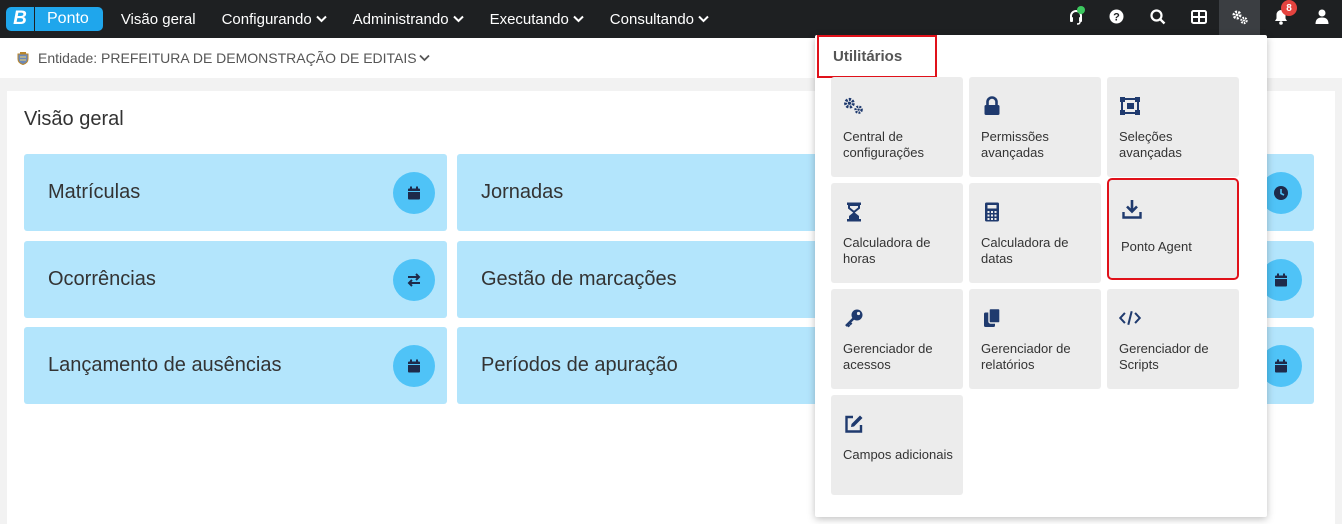  What do you see at coordinates (877, 56) in the screenshot?
I see `dropdown-title: Utilitários` at bounding box center [877, 56].